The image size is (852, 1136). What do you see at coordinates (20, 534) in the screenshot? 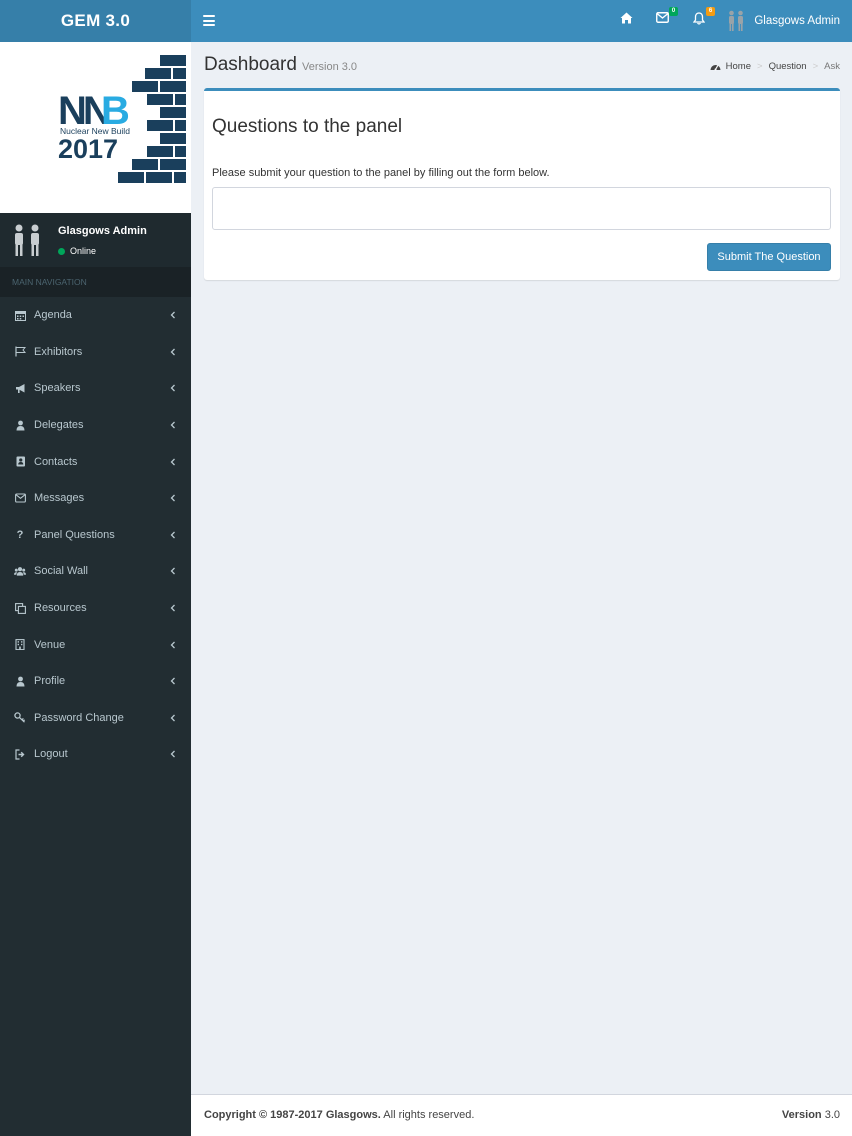
I see `question-icon: ?` at bounding box center [20, 534].